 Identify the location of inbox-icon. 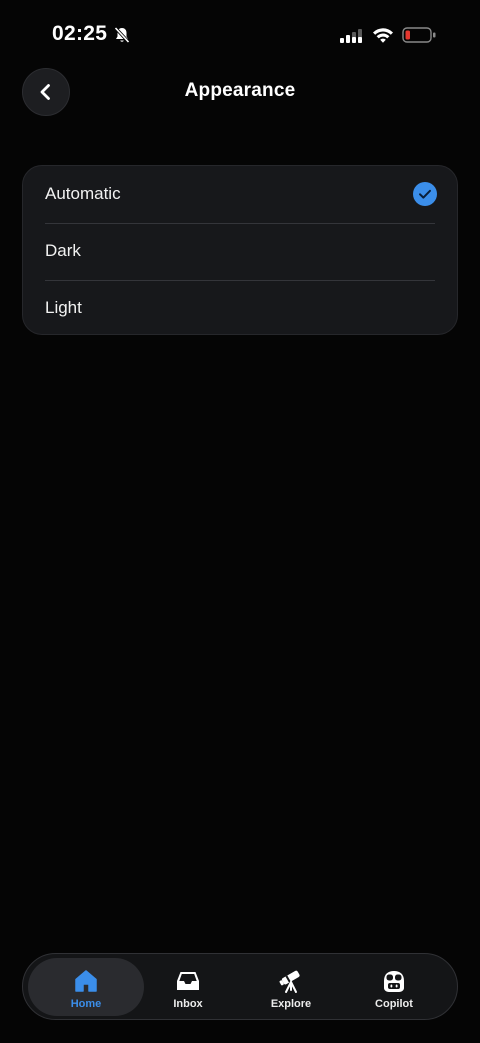
(188, 981).